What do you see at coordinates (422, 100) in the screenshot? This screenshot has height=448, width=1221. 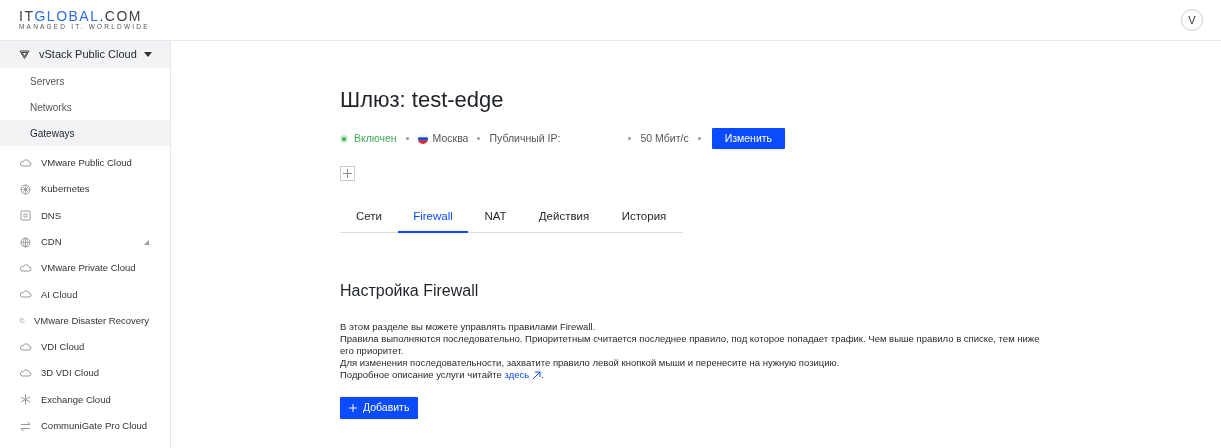 I see `page-title: Шлюз: test-edge` at bounding box center [422, 100].